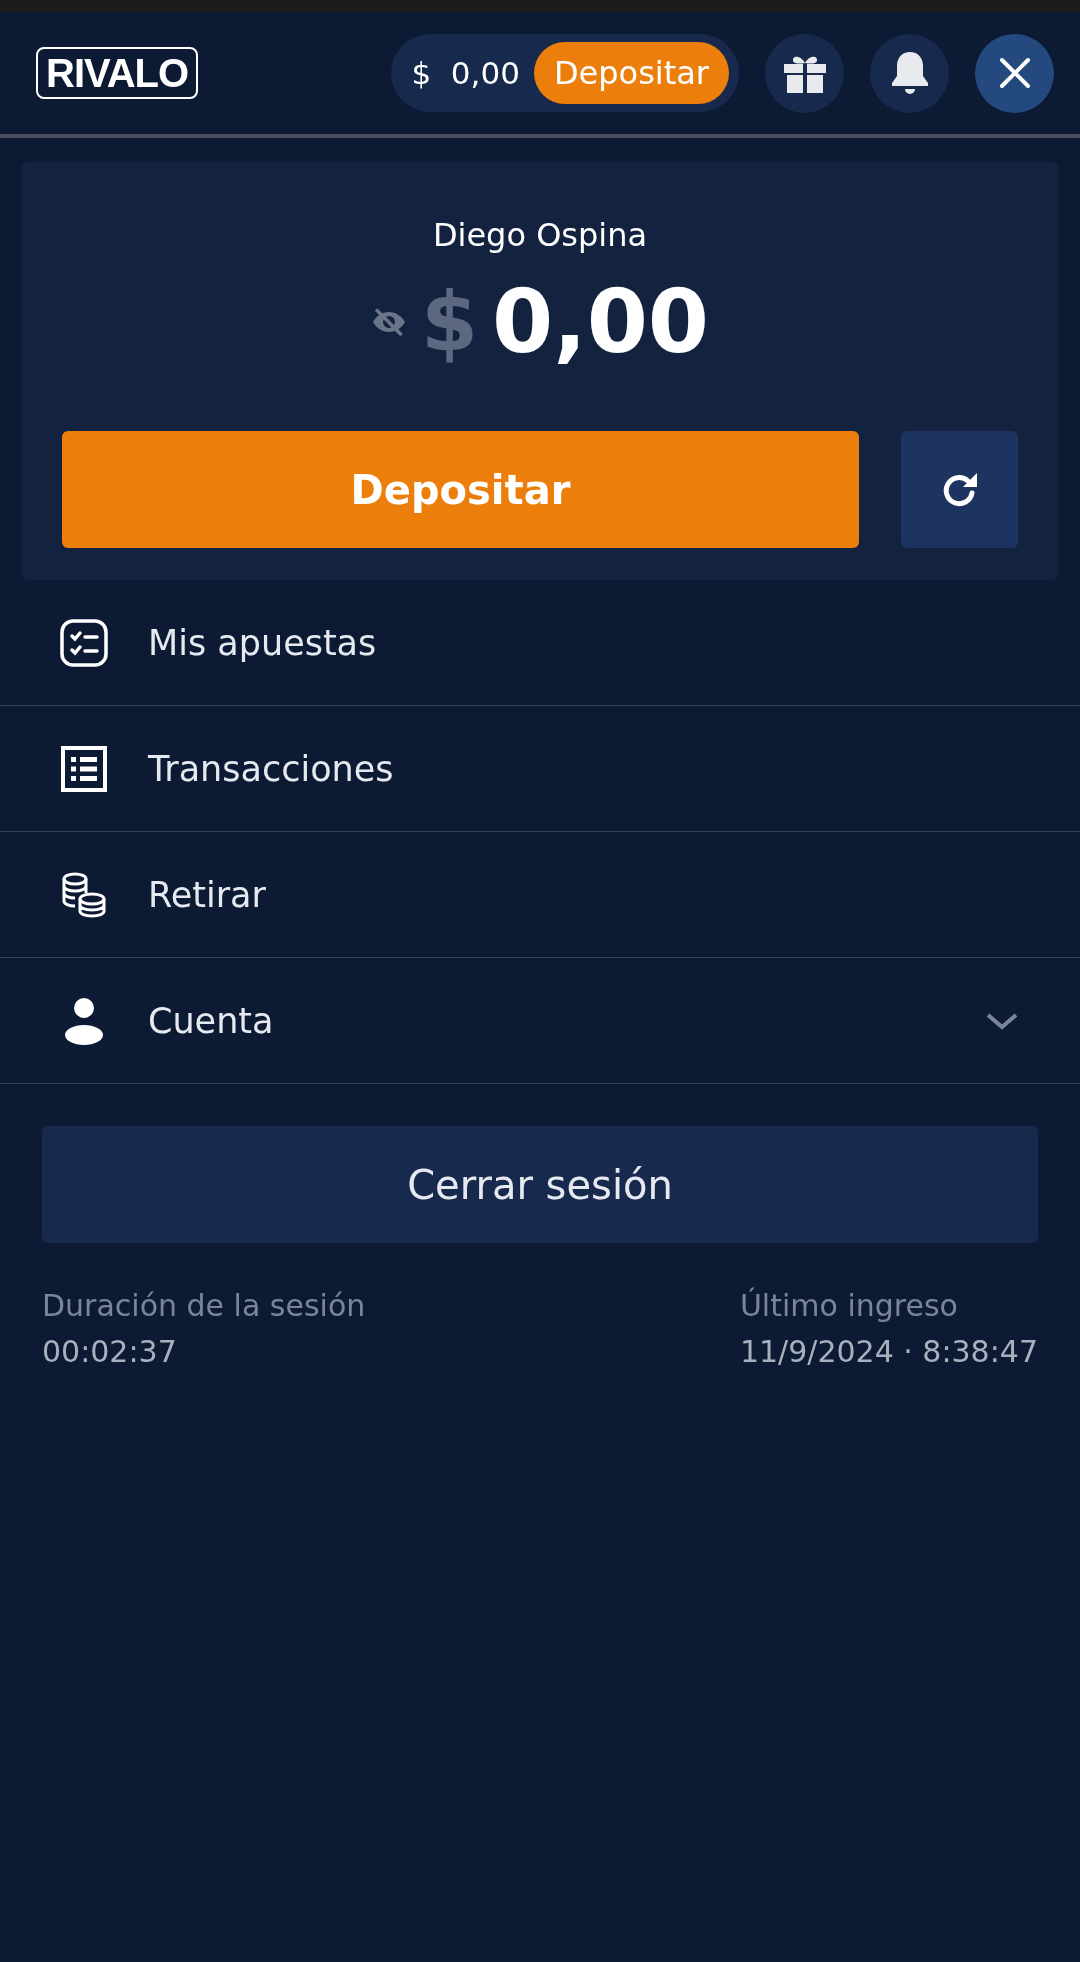  What do you see at coordinates (959, 489) in the screenshot?
I see `refresh-button` at bounding box center [959, 489].